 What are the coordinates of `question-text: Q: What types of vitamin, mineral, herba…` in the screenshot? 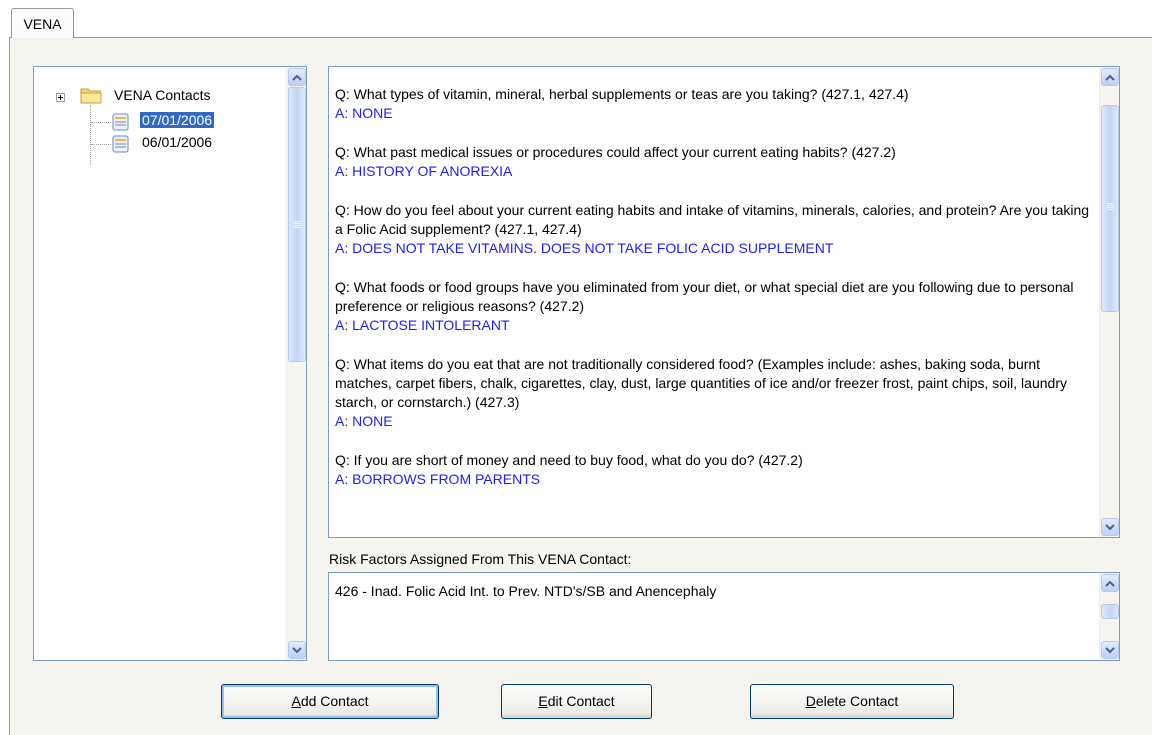 It's located at (622, 94).